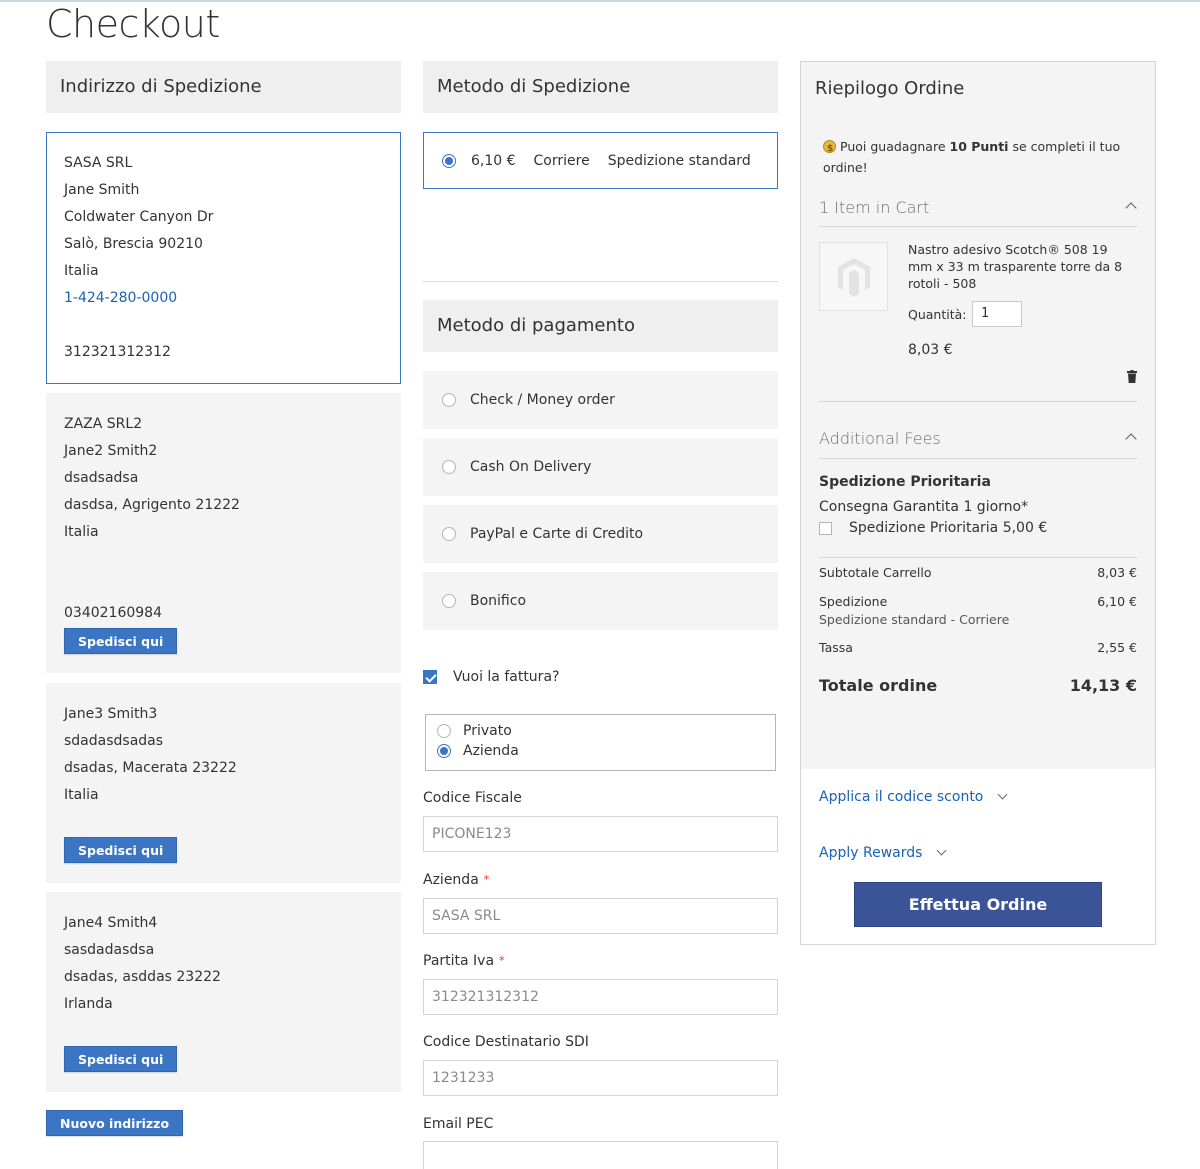 The image size is (1200, 1169). Describe the element at coordinates (111, 714) in the screenshot. I see `address-line: Jane3 Smith3` at that location.